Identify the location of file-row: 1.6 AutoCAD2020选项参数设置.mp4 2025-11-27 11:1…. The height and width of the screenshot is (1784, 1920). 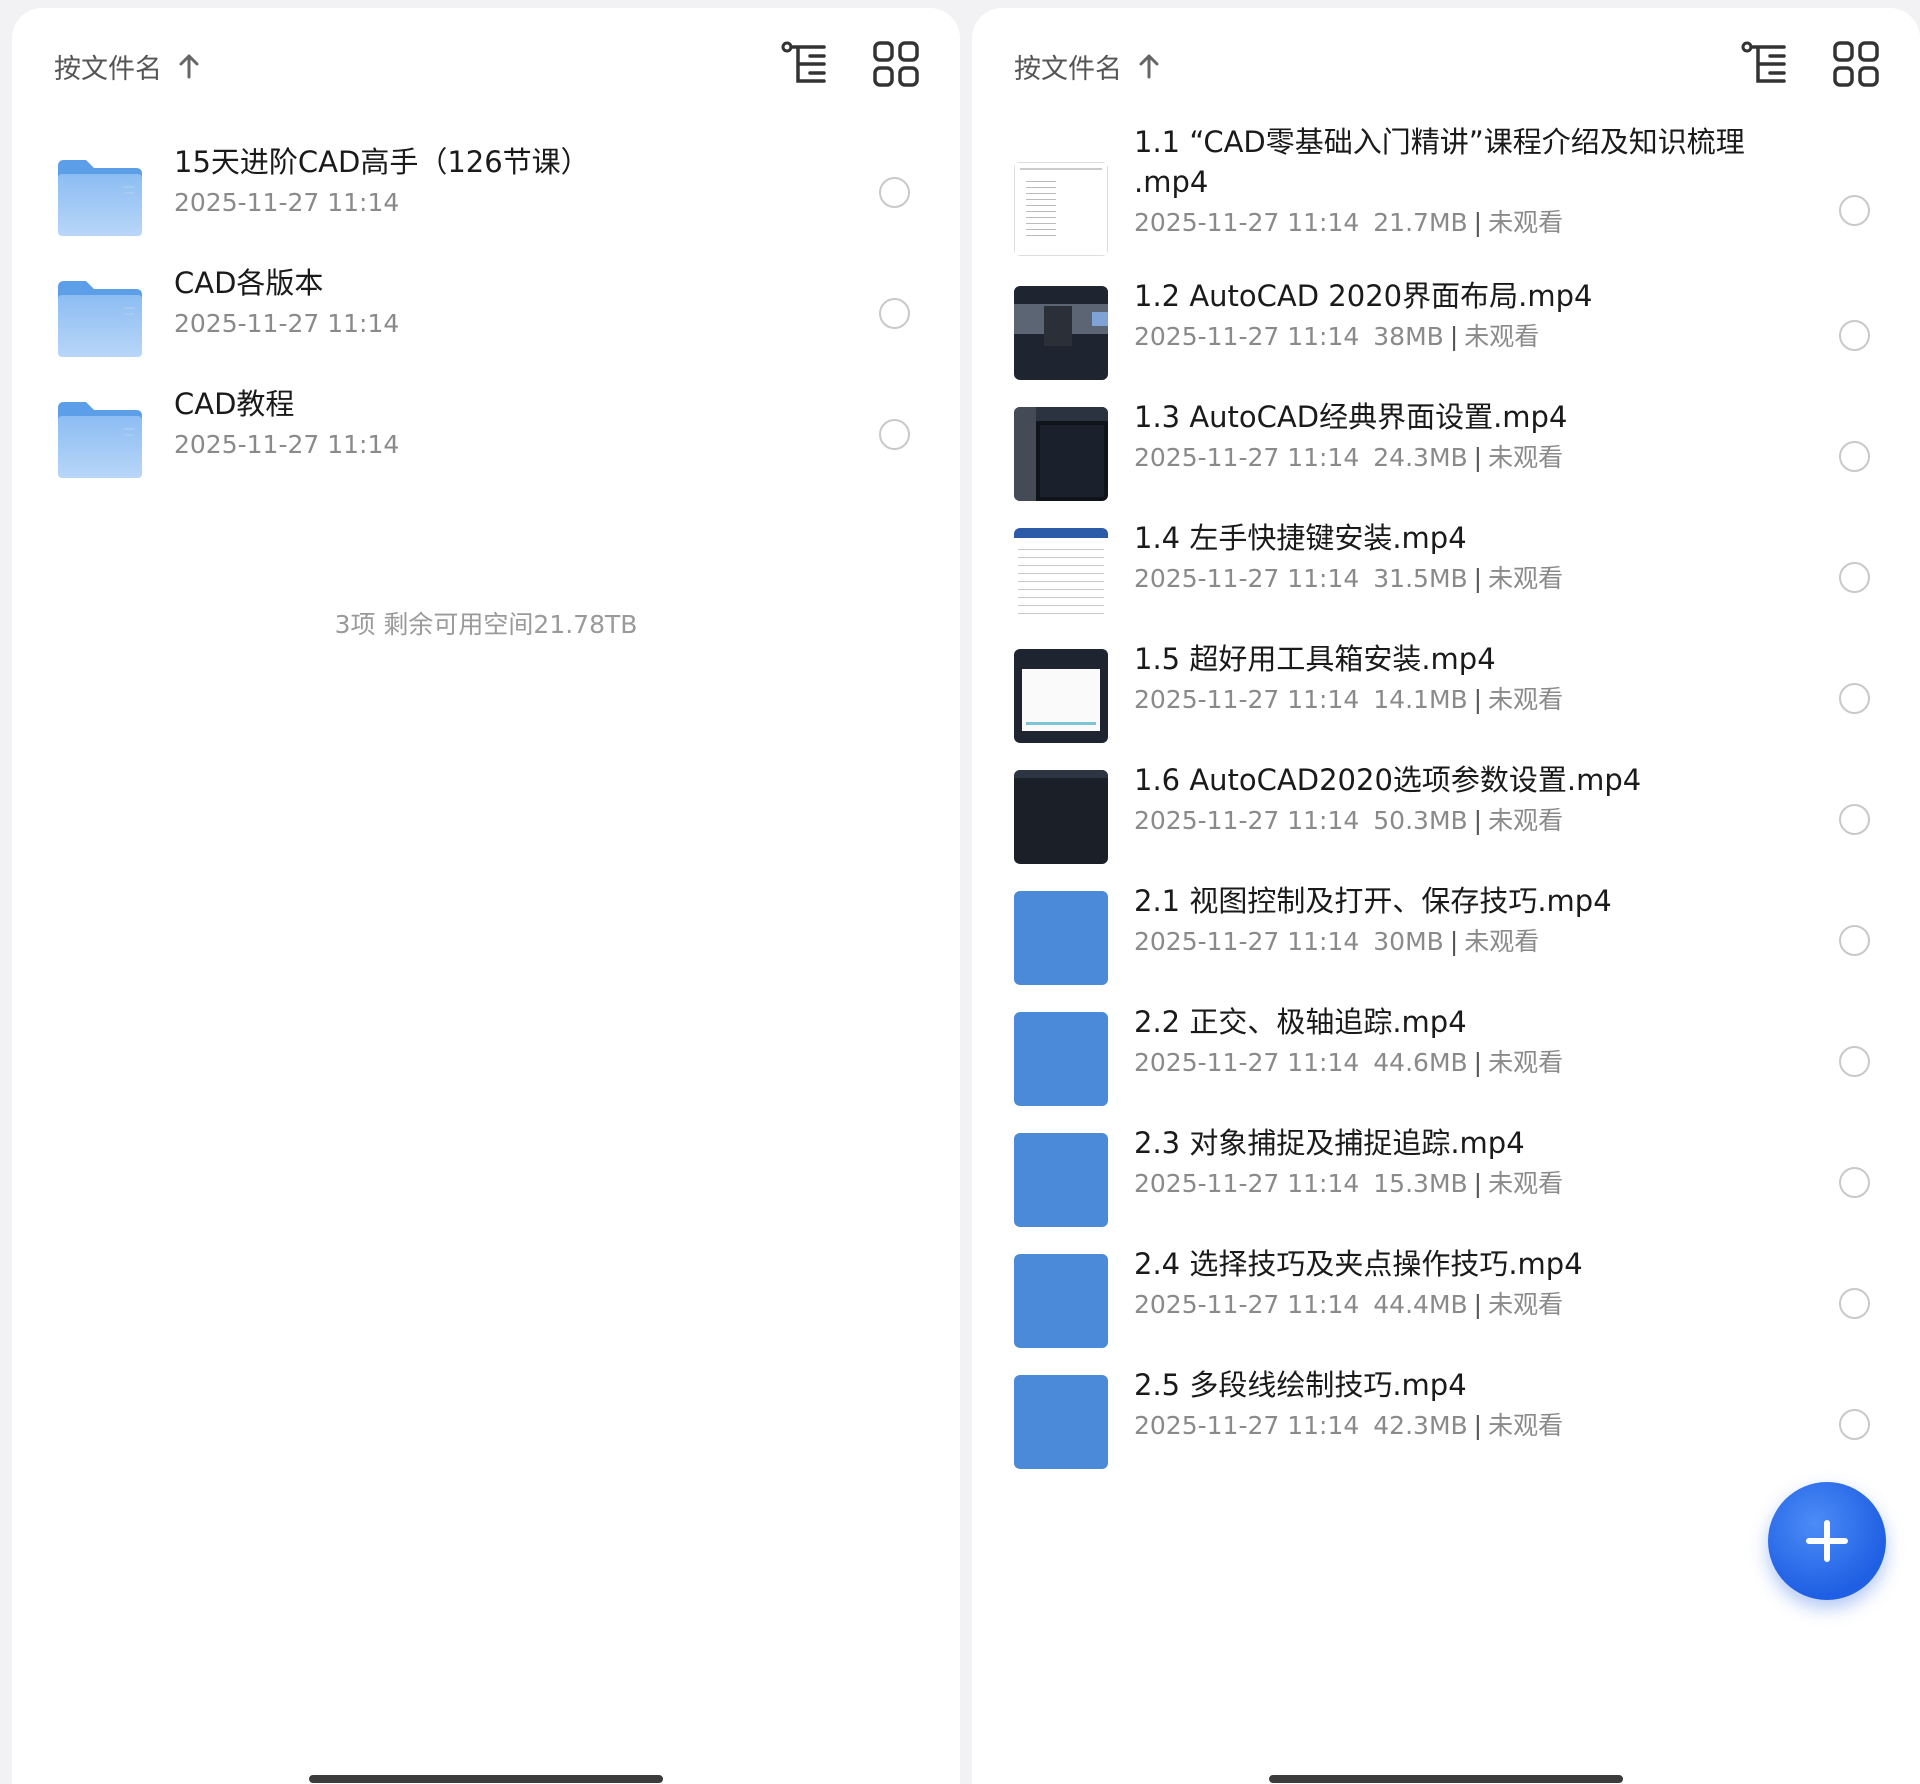
(1446, 813).